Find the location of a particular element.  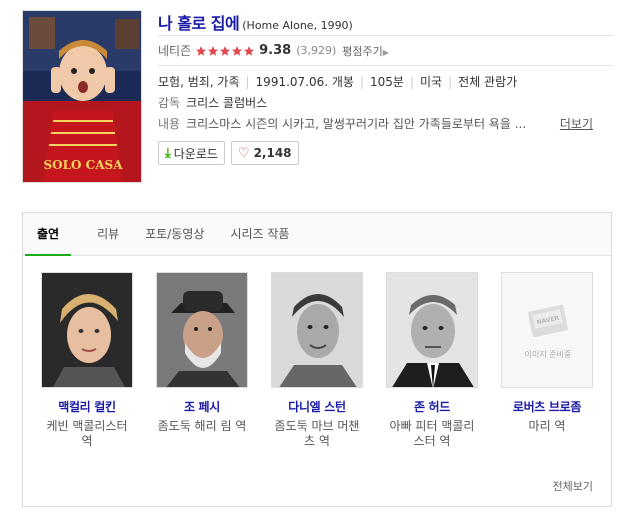

rate-link-label: 평점주기 is located at coordinates (362, 51).